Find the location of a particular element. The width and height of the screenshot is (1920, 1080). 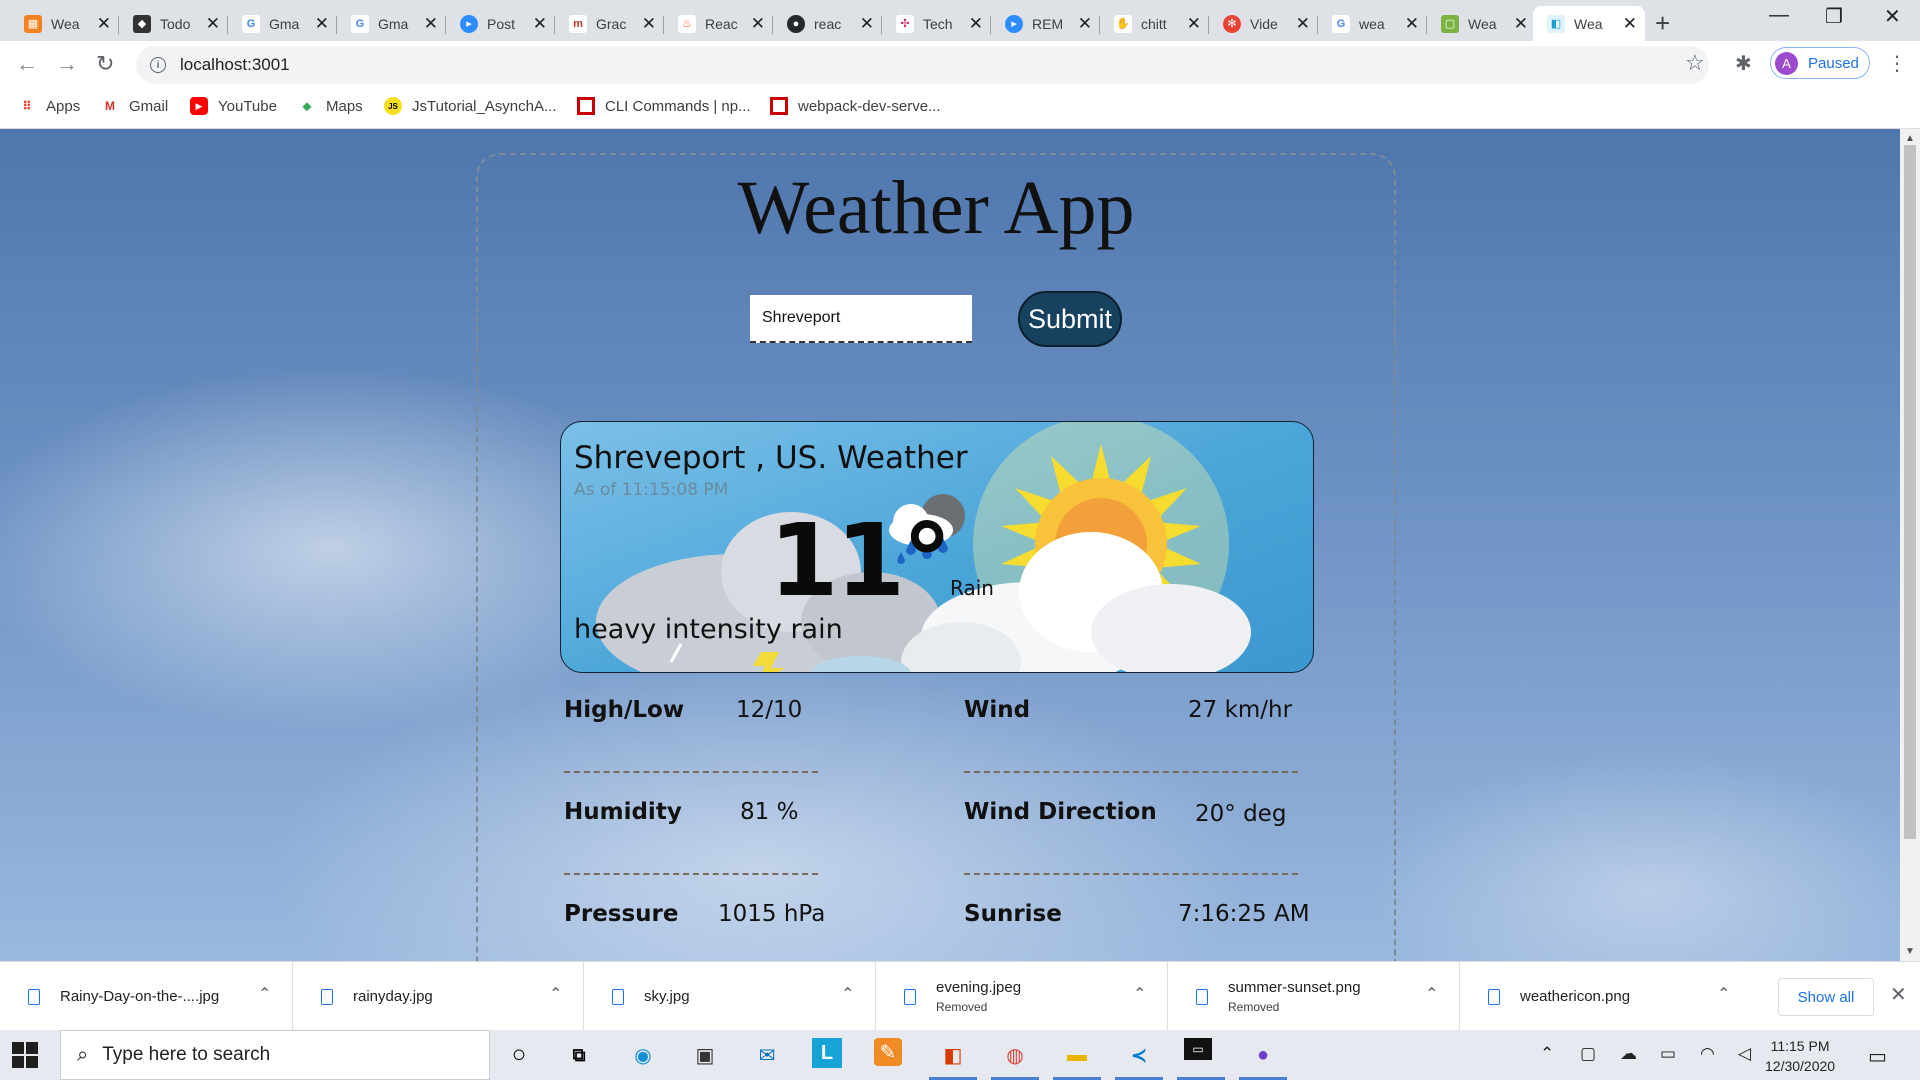

back-arrow-icon: ← is located at coordinates (27, 64).